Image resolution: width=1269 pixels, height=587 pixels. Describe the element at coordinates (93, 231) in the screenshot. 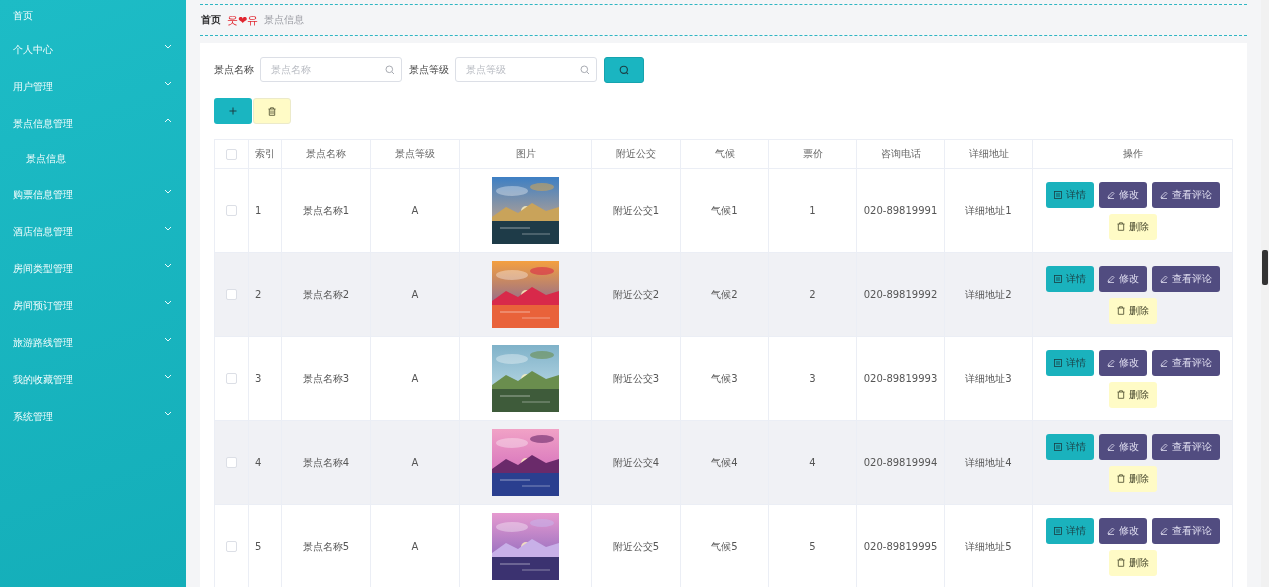

I see `sidebar-item: 酒店信息管理` at that location.